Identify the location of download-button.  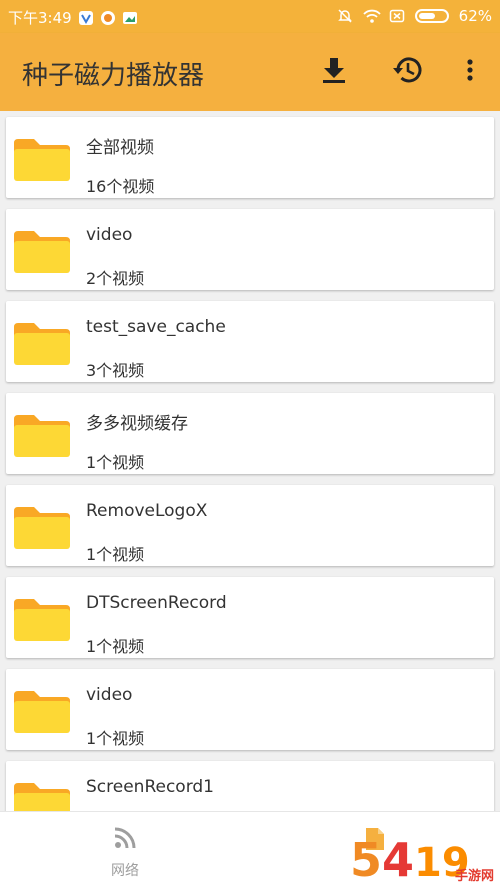
(334, 72).